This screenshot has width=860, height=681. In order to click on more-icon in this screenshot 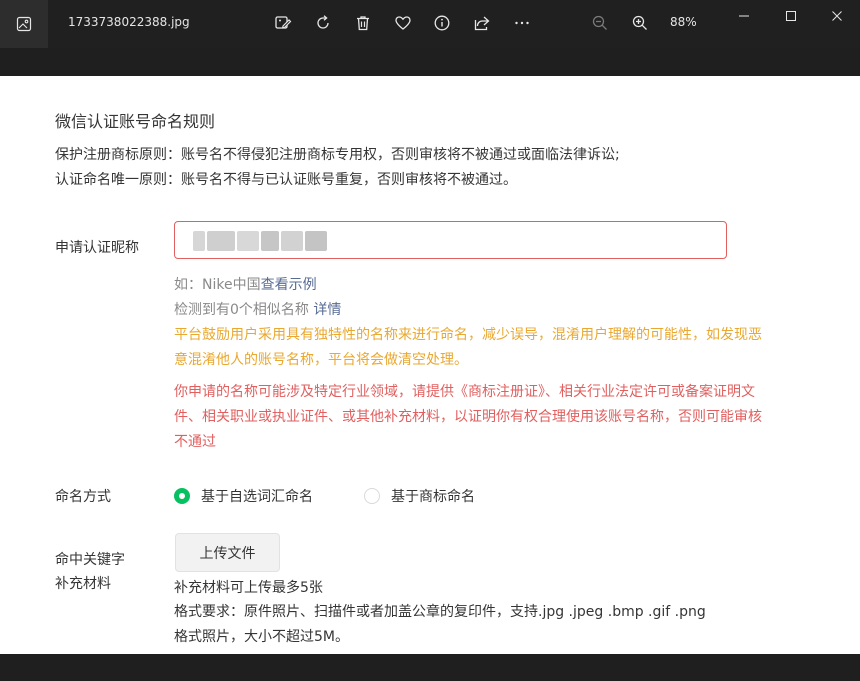, I will do `click(522, 23)`.